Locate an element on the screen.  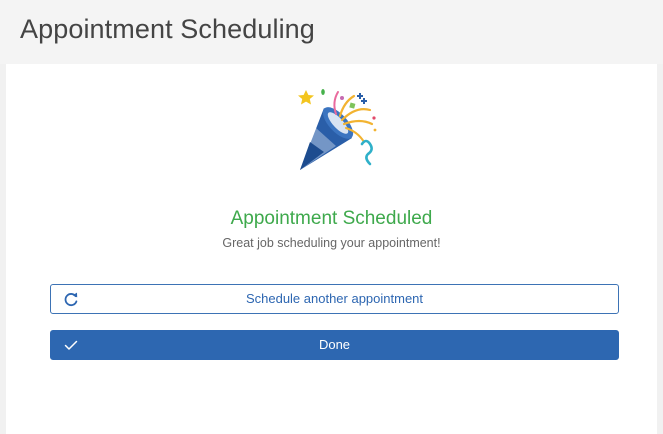
schedule-another-button: Schedule another appointment is located at coordinates (334, 299).